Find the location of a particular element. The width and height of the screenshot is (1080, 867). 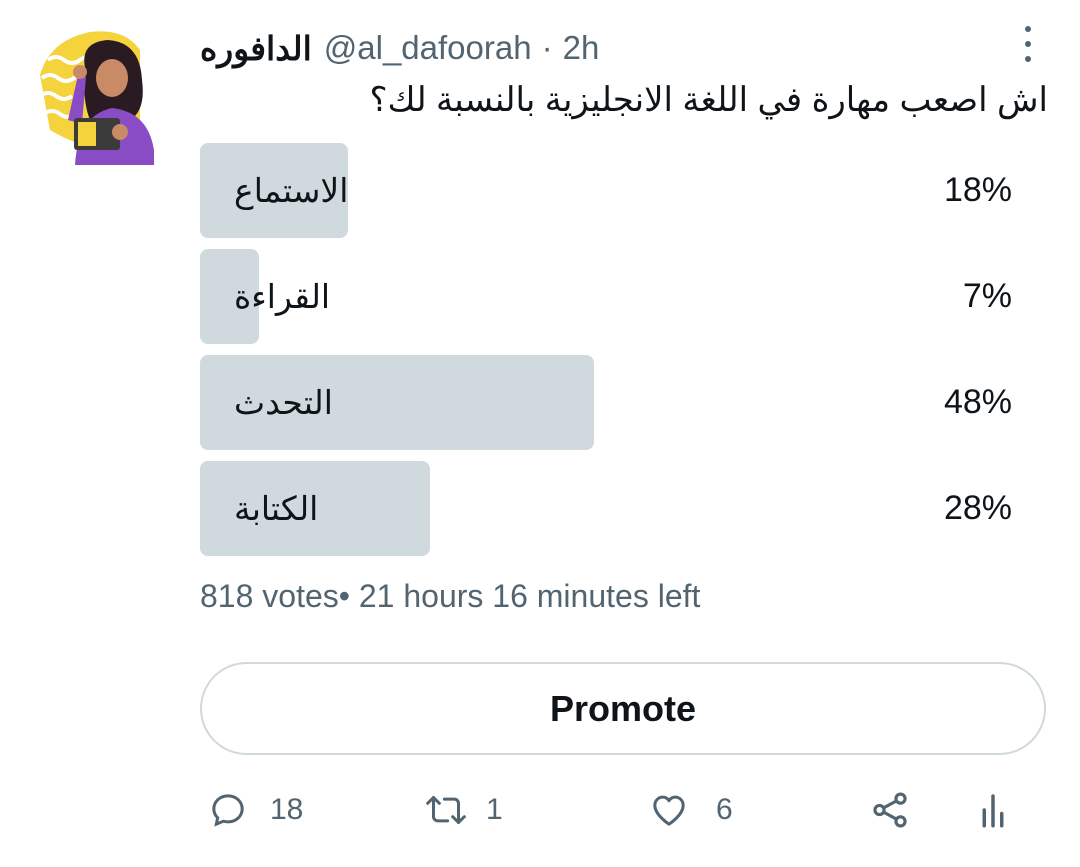

poll-option-percent: 7% is located at coordinates (987, 296).